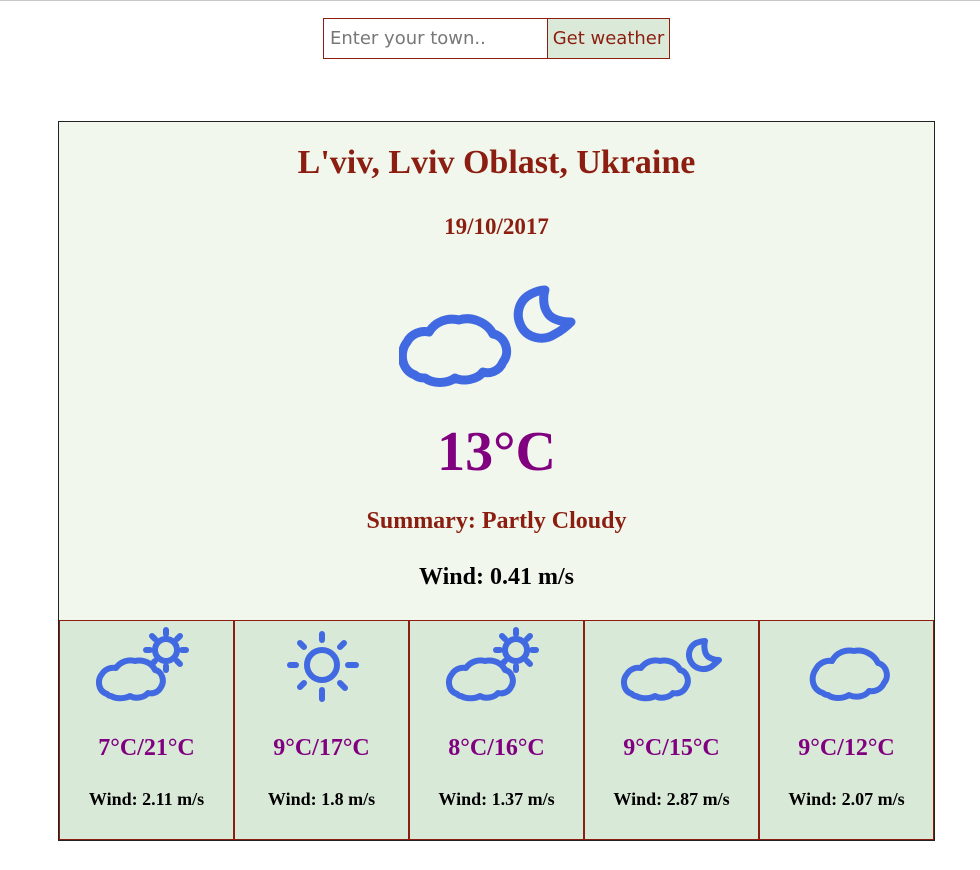 Image resolution: width=980 pixels, height=870 pixels. I want to click on clear-day-icon, so click(323, 666).